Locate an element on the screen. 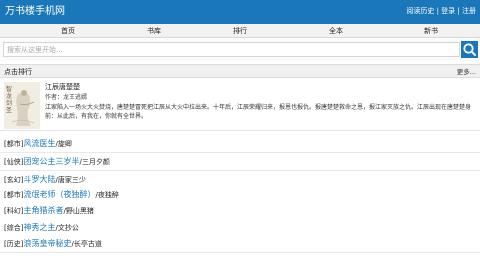 The image size is (480, 259). book-author: 长亭古道 is located at coordinates (87, 244).